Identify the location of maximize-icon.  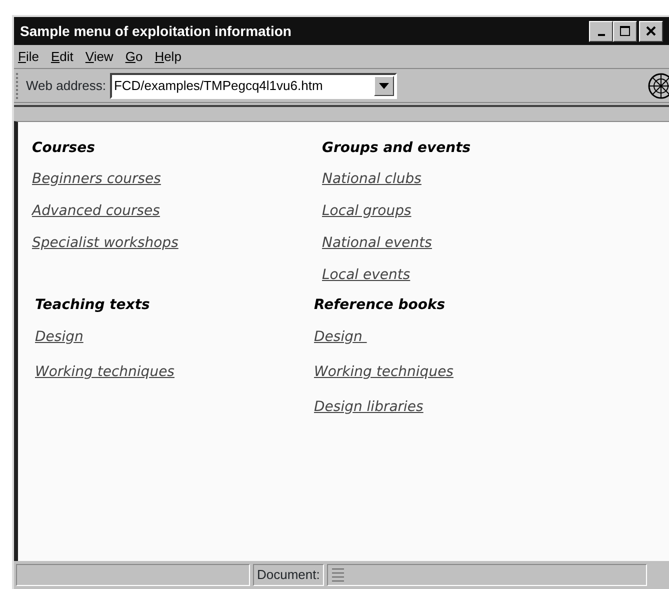
(625, 31).